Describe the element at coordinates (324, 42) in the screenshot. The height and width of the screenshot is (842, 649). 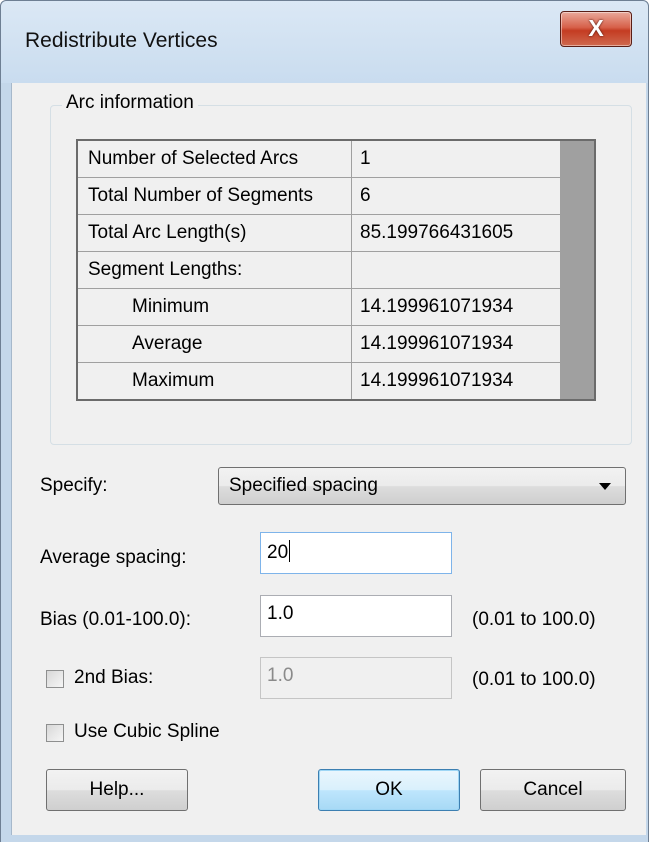
I see `title-bar: Redistribute Vertices X` at that location.